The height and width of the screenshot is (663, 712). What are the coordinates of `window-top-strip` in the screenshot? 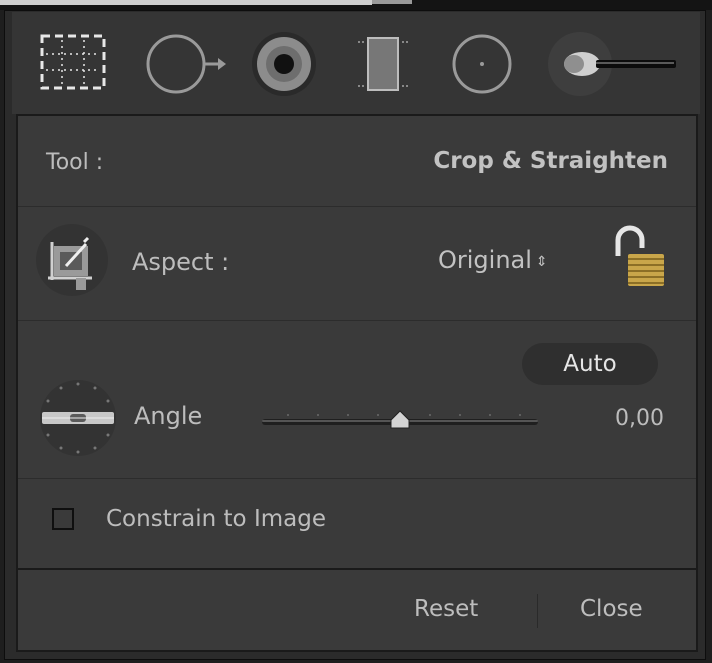 It's located at (356, 5).